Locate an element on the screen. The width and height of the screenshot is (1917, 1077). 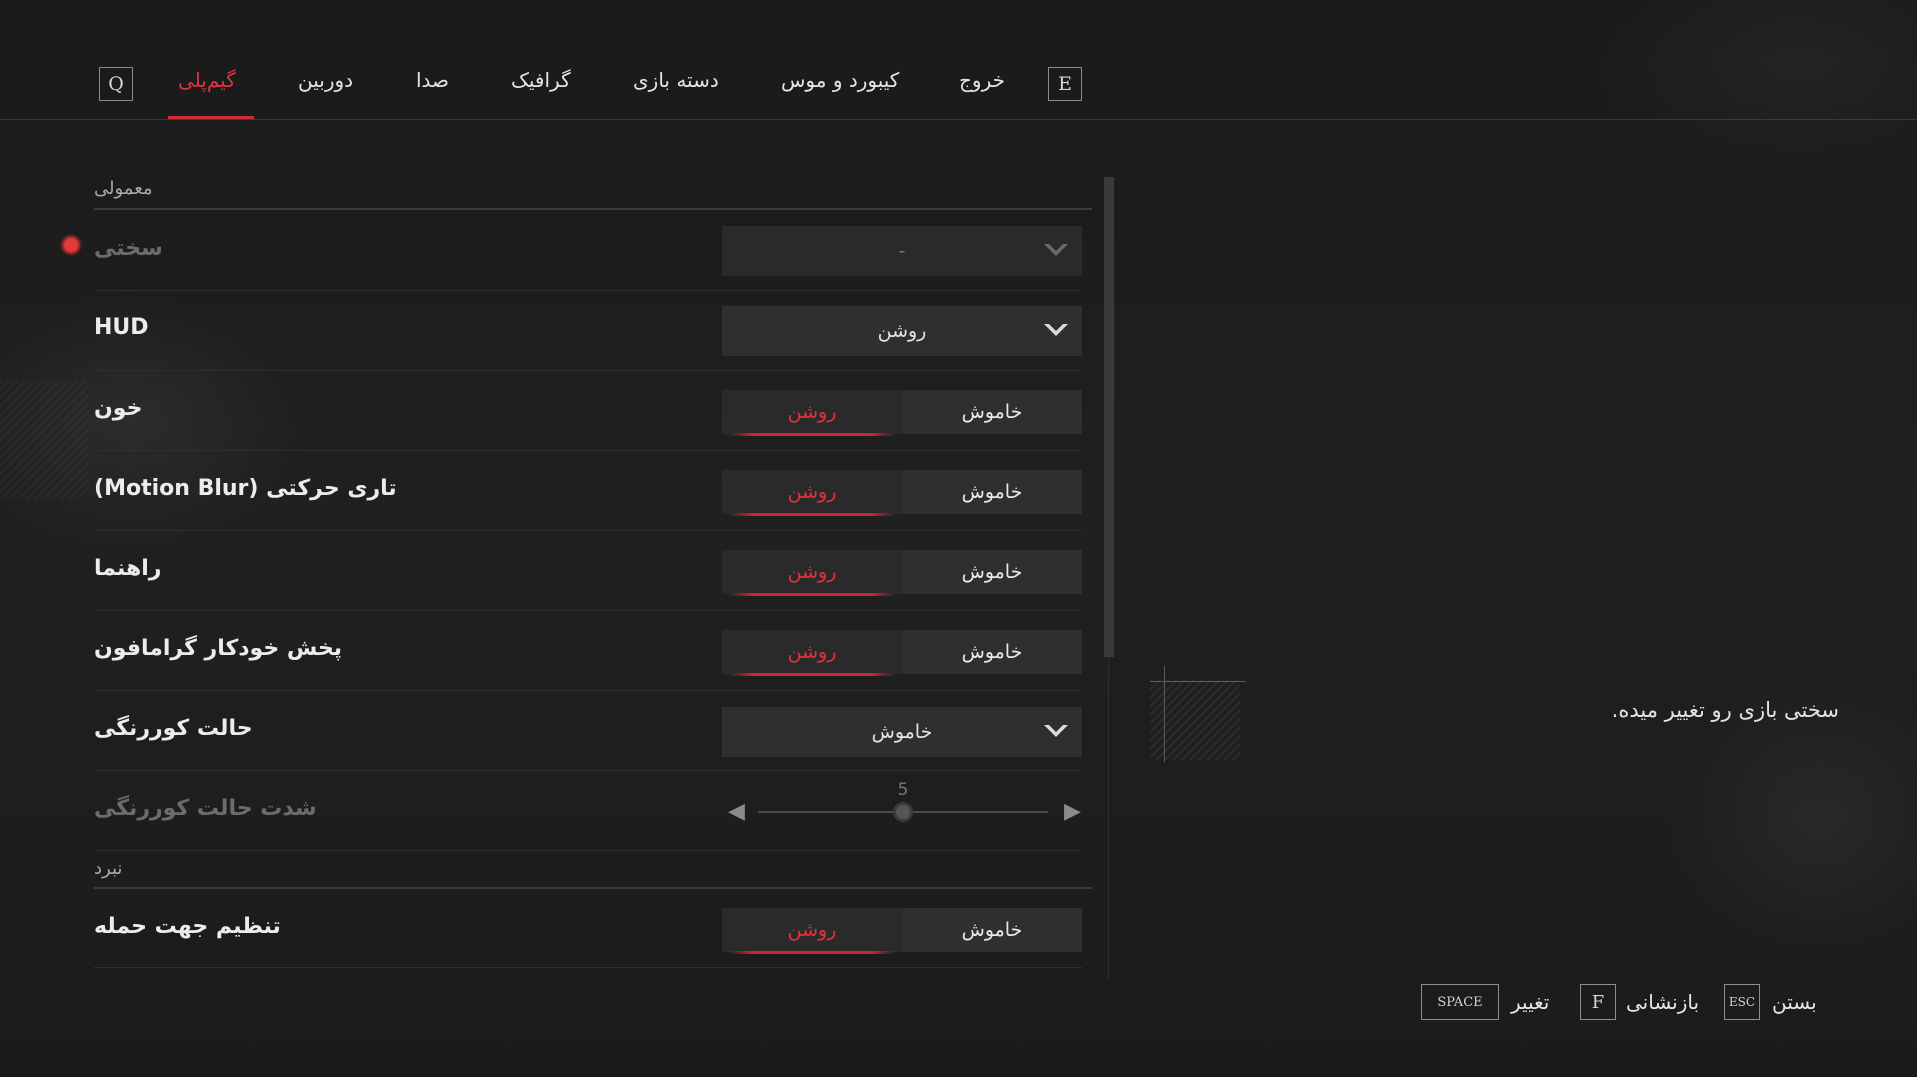
gramophone-toggle: روشن خاموش is located at coordinates (902, 653).